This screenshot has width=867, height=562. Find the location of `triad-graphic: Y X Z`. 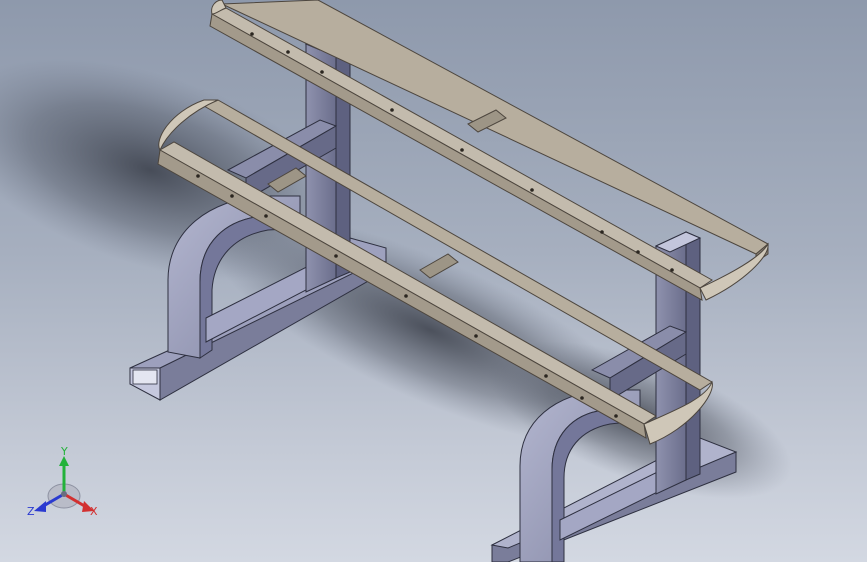

triad-graphic: Y X Z is located at coordinates (62, 481).